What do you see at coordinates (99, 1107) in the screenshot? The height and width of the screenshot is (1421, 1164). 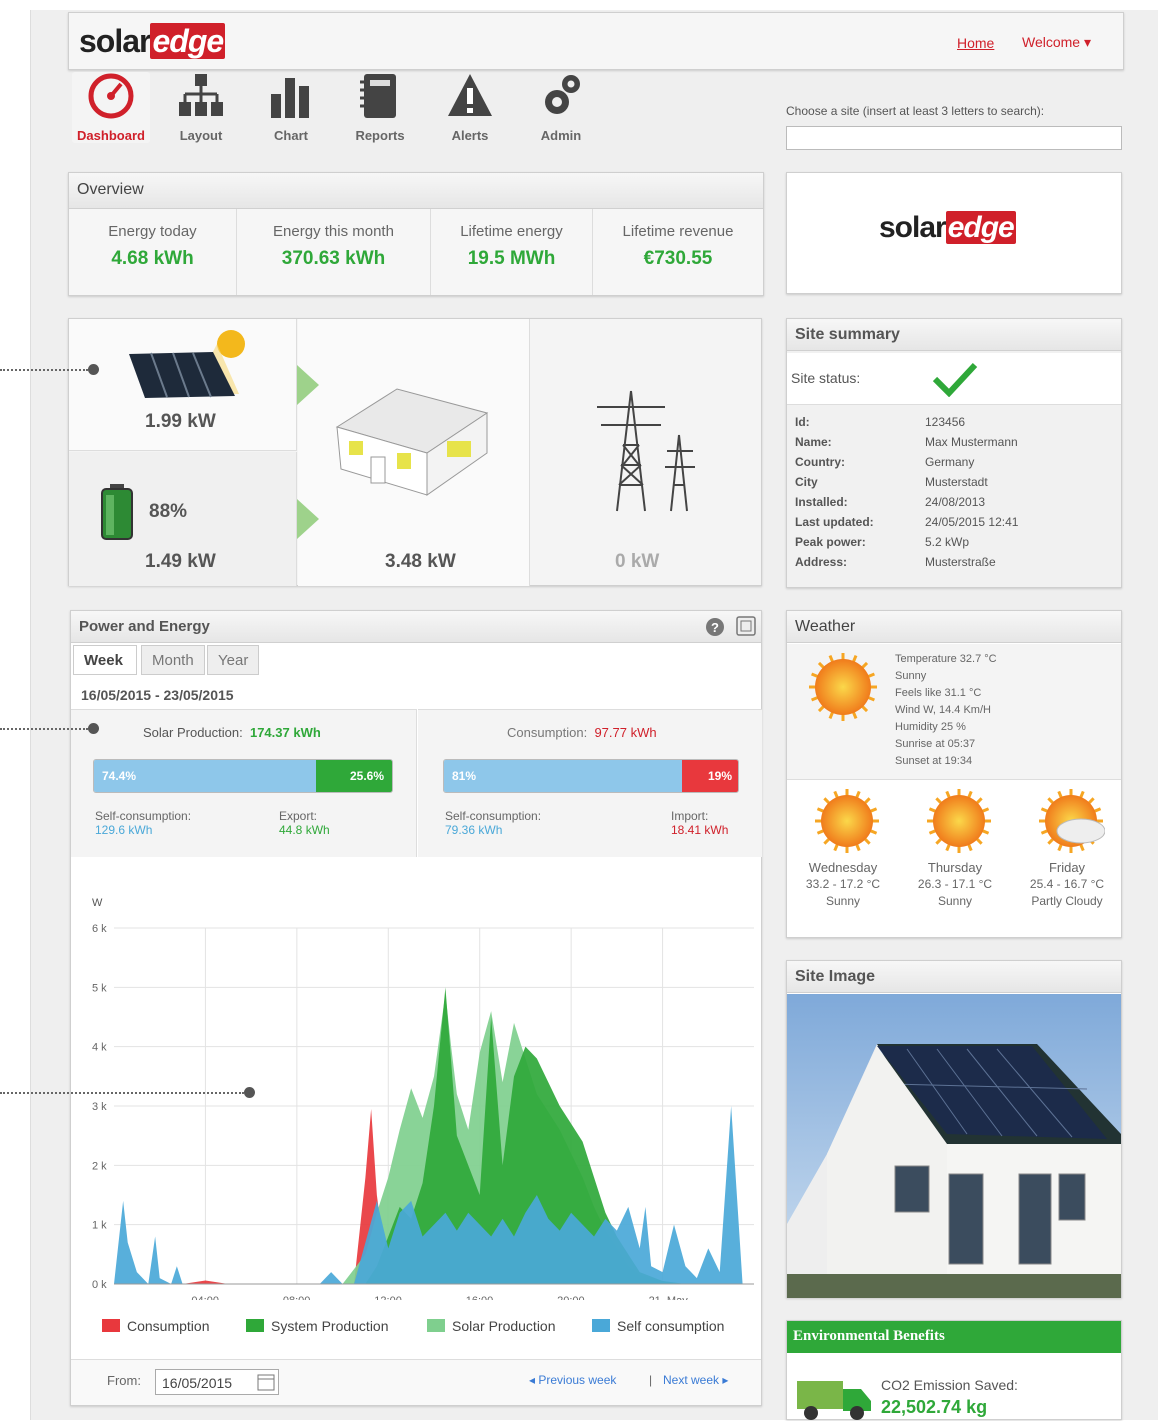 I see `y-tick-label: 3 k` at bounding box center [99, 1107].